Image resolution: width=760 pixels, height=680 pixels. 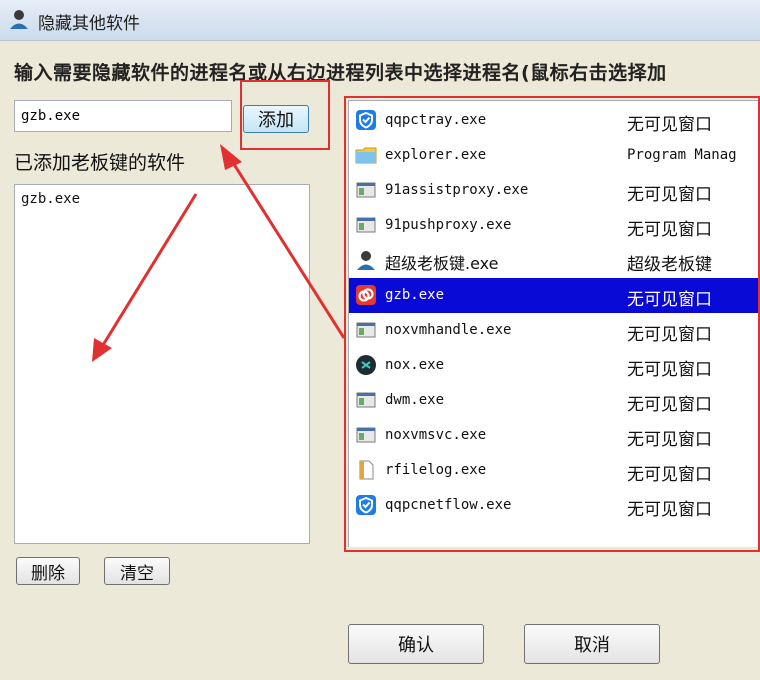 I want to click on gzb-icon, so click(x=366, y=295).